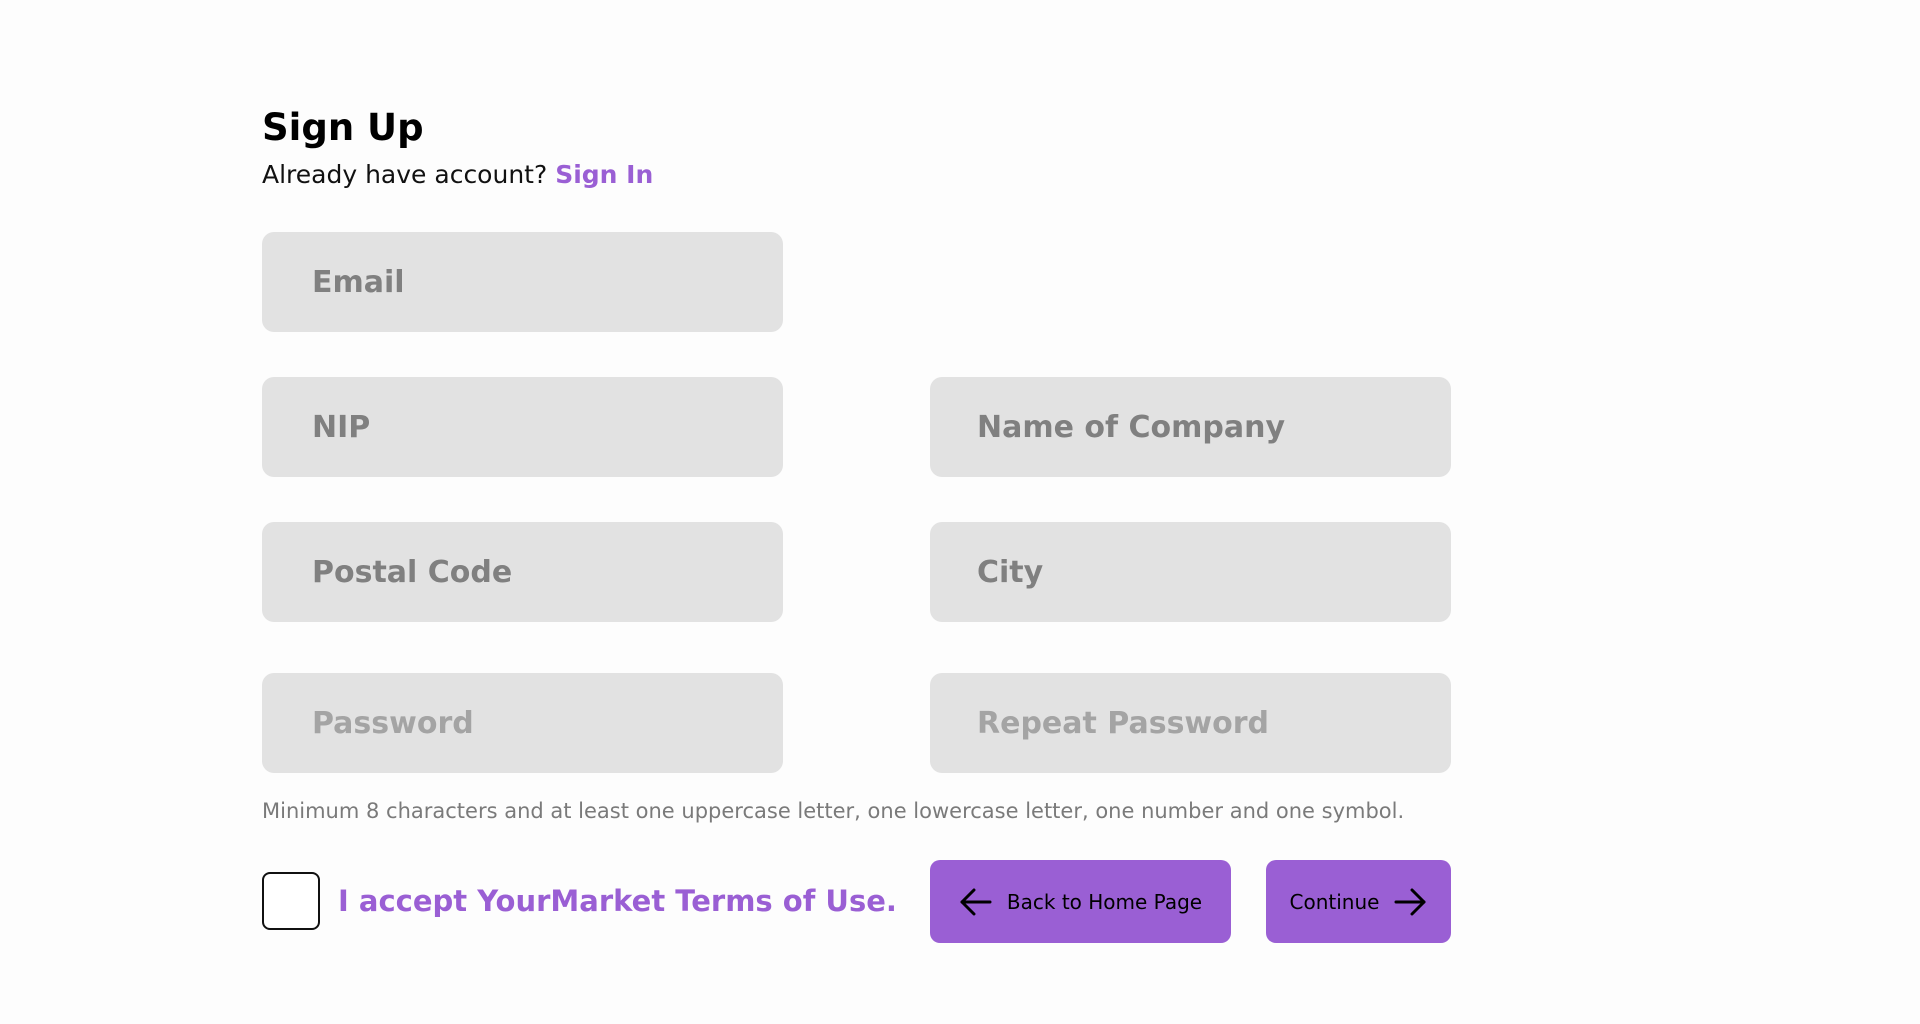 The height and width of the screenshot is (1024, 1920). I want to click on continue-button: Continue, so click(1358, 901).